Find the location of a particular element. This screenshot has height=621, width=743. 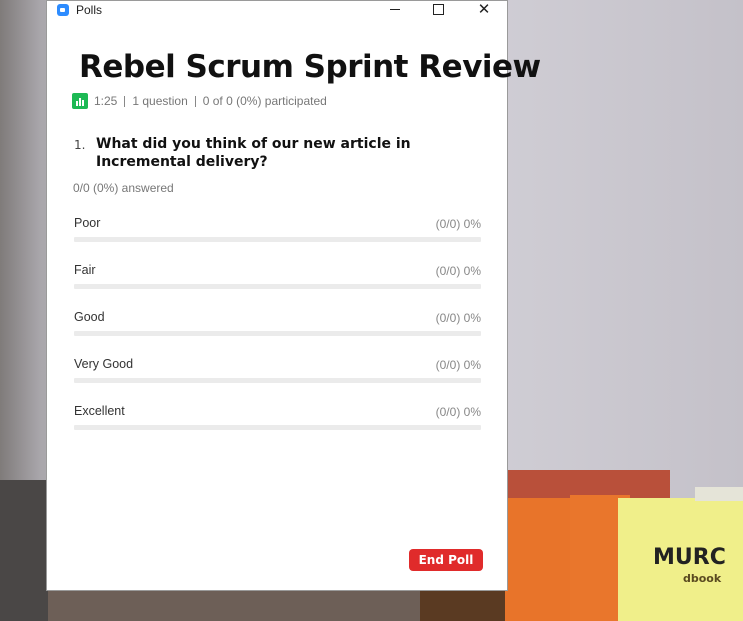

option-label: Poor is located at coordinates (87, 223).